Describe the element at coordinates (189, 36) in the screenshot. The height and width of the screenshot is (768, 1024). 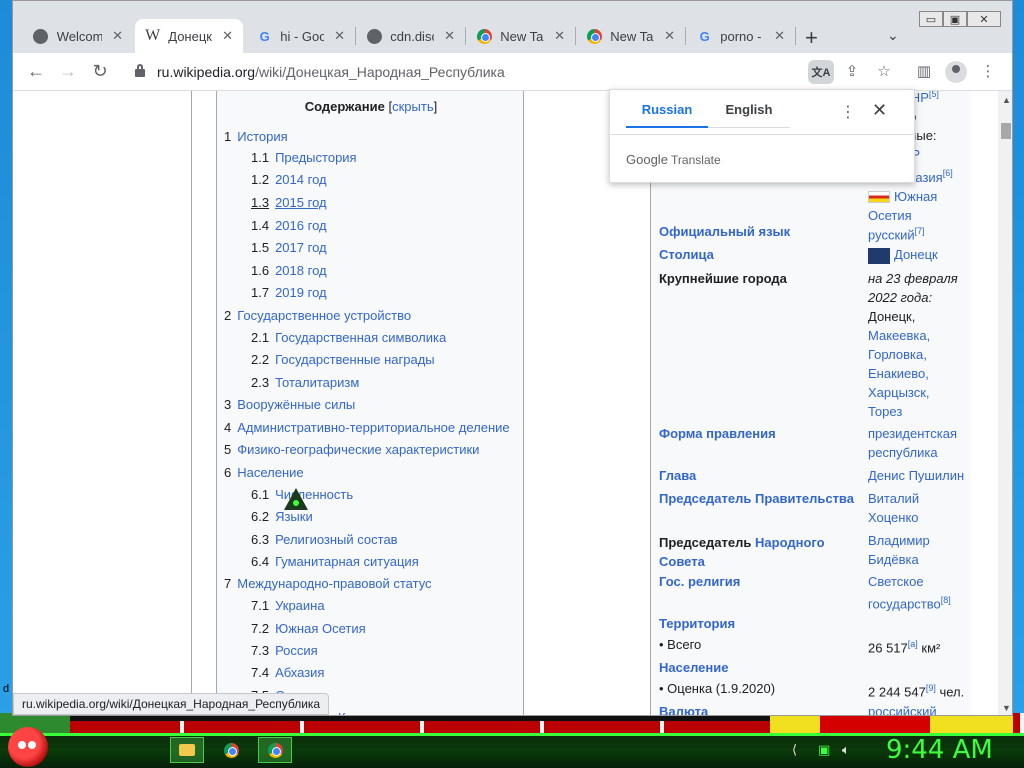
I see `tab-dnr-wikipedia: W Донецкая ✕` at that location.